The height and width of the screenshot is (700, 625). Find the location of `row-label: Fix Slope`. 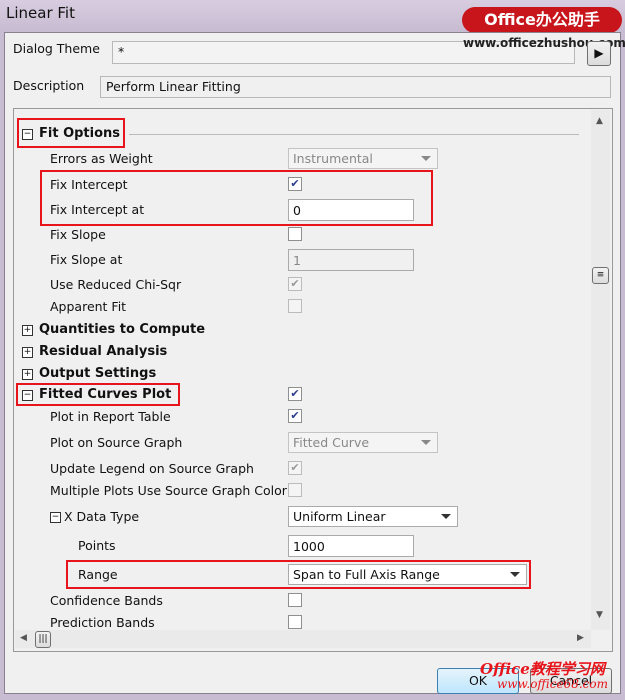

row-label: Fix Slope is located at coordinates (78, 234).